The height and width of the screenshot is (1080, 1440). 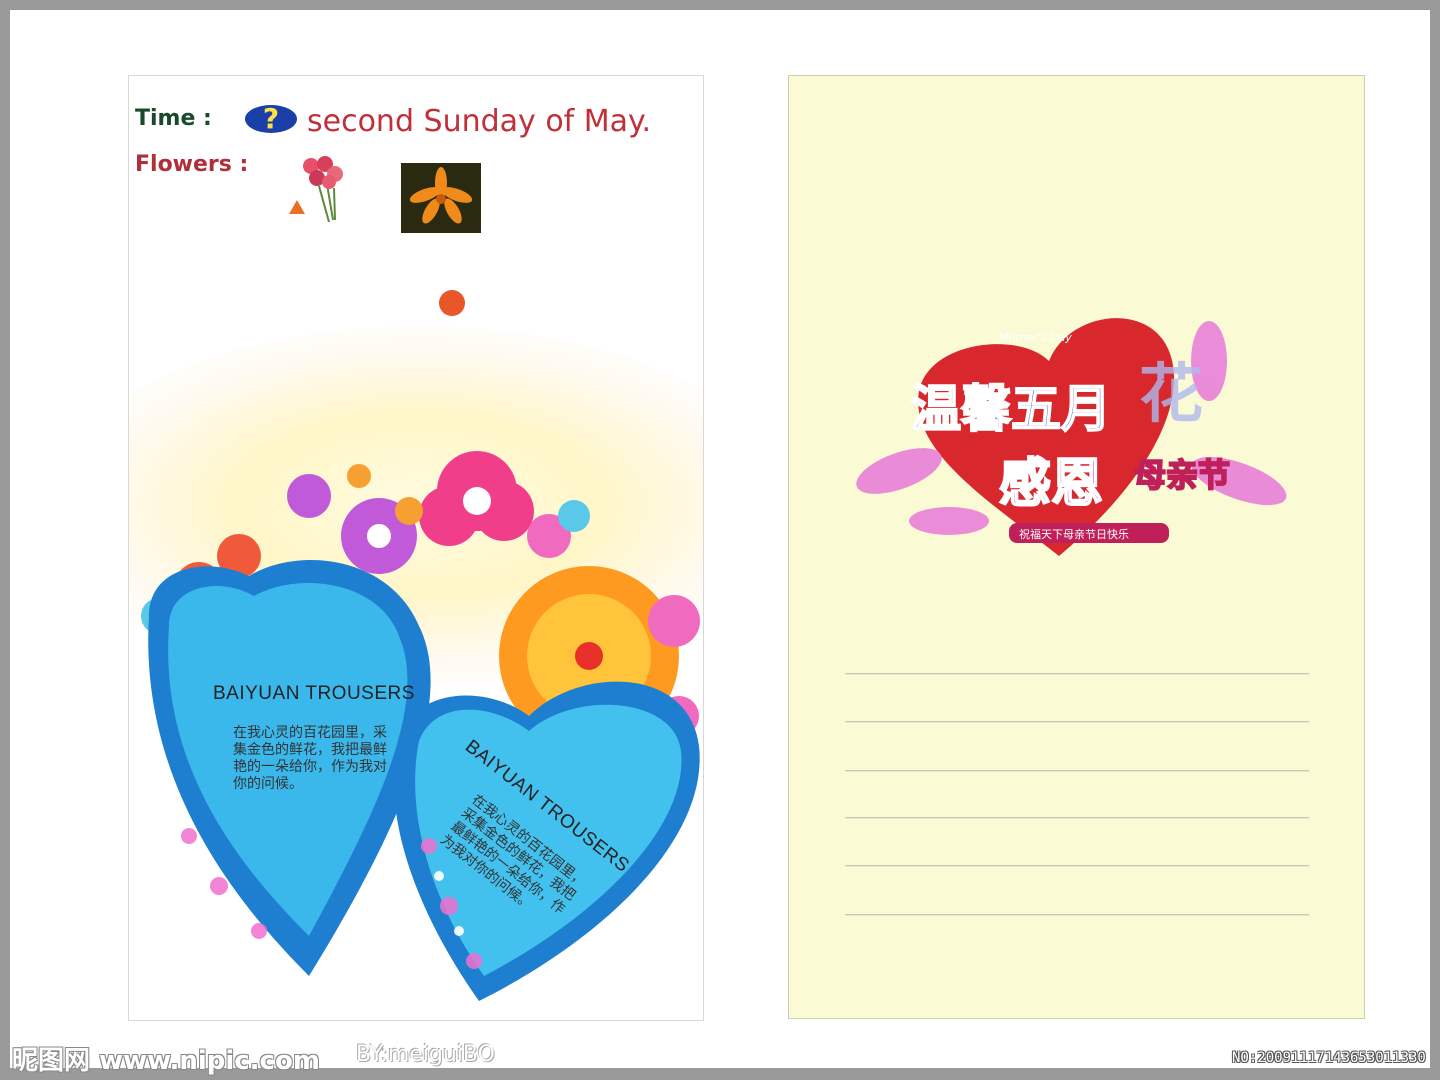 I want to click on carnation-flower-icon, so click(x=316, y=189).